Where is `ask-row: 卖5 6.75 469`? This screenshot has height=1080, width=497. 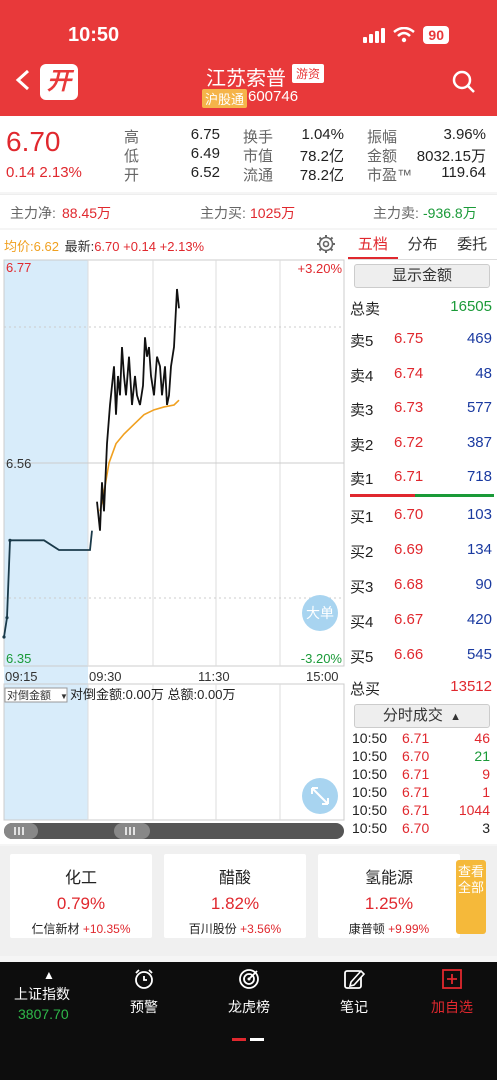
ask-row: 卖5 6.75 469 is located at coordinates (422, 340).